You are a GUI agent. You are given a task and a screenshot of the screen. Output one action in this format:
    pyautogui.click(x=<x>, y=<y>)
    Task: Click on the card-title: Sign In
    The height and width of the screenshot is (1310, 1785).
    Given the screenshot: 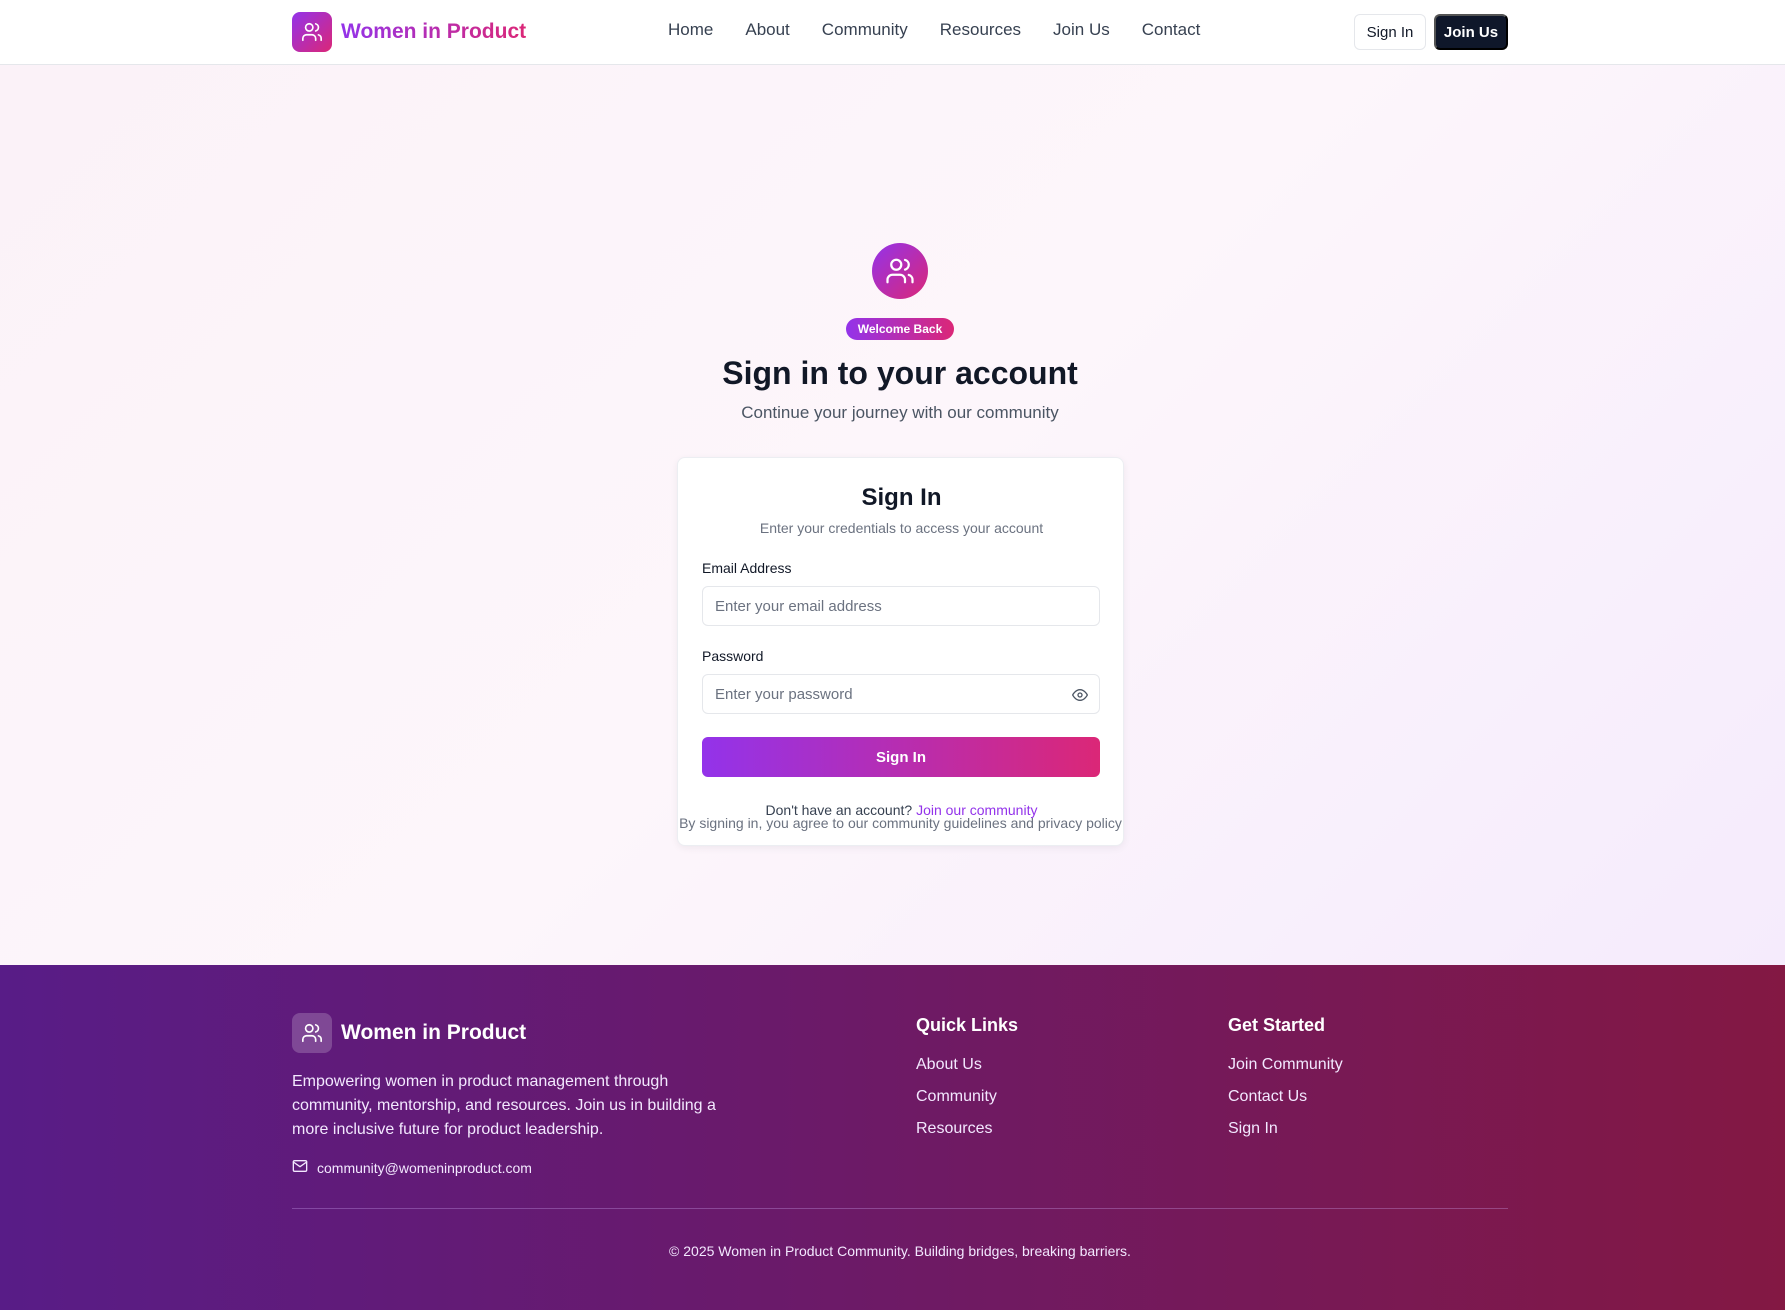 What is the action you would take?
    pyautogui.click(x=901, y=497)
    